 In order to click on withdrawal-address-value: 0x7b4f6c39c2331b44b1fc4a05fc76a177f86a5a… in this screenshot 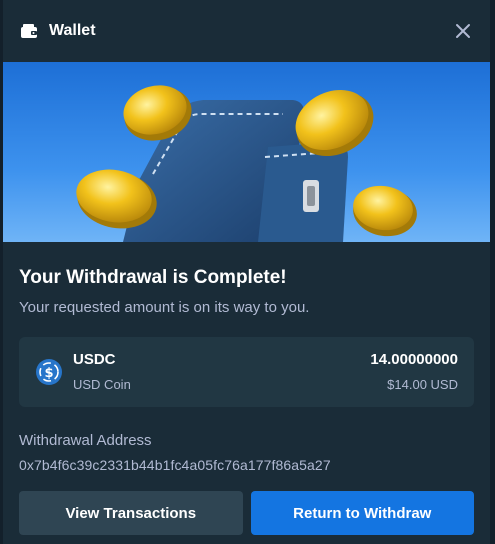, I will do `click(175, 465)`.